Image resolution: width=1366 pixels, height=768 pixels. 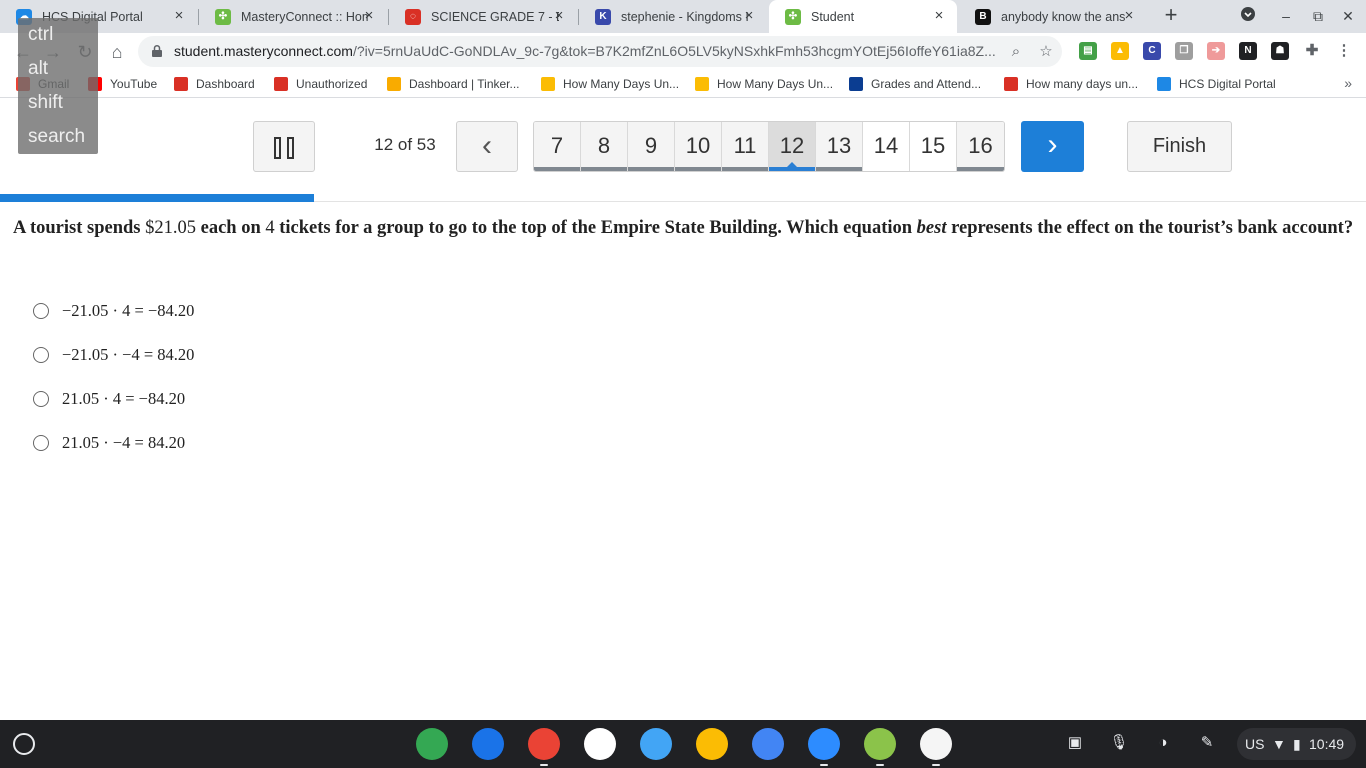 What do you see at coordinates (880, 747) in the screenshot?
I see `timer-app-icon` at bounding box center [880, 747].